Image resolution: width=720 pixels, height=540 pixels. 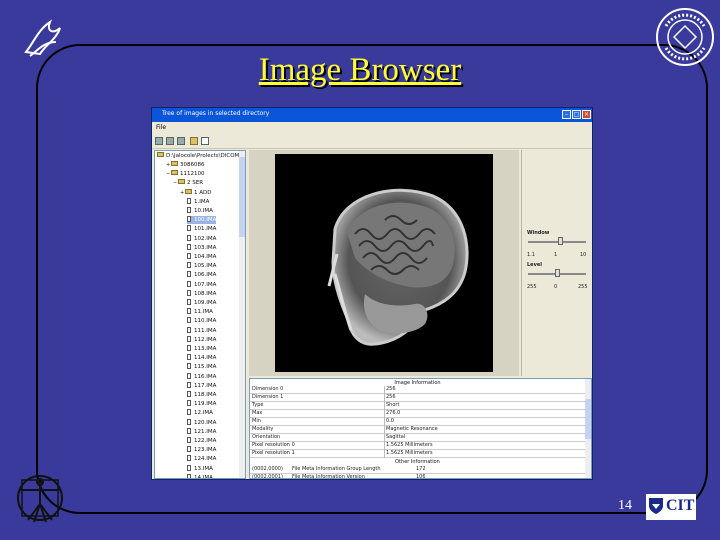 I want to click on tree-node-label: 14.IMA, so click(x=203, y=476).